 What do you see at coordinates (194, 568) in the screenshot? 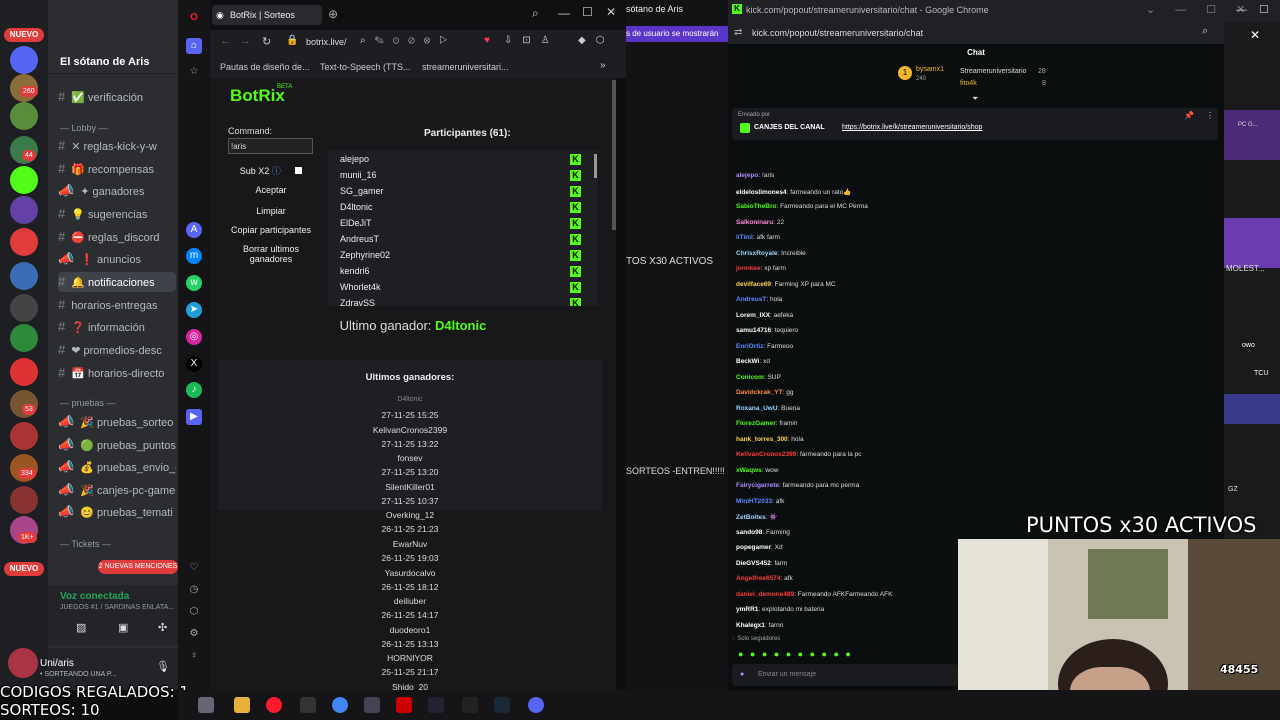
I see `heart-icon: ♡` at bounding box center [194, 568].